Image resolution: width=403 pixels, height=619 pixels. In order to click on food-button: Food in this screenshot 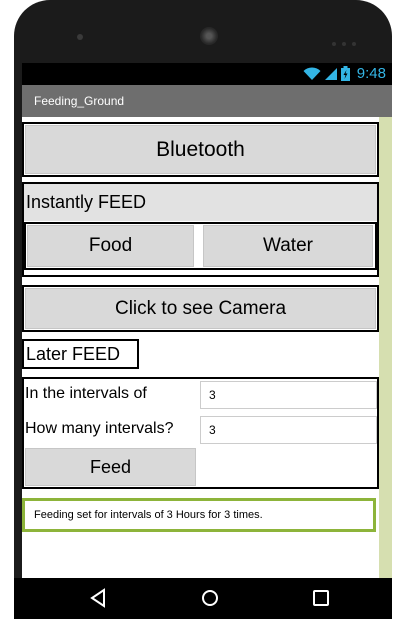, I will do `click(110, 246)`.